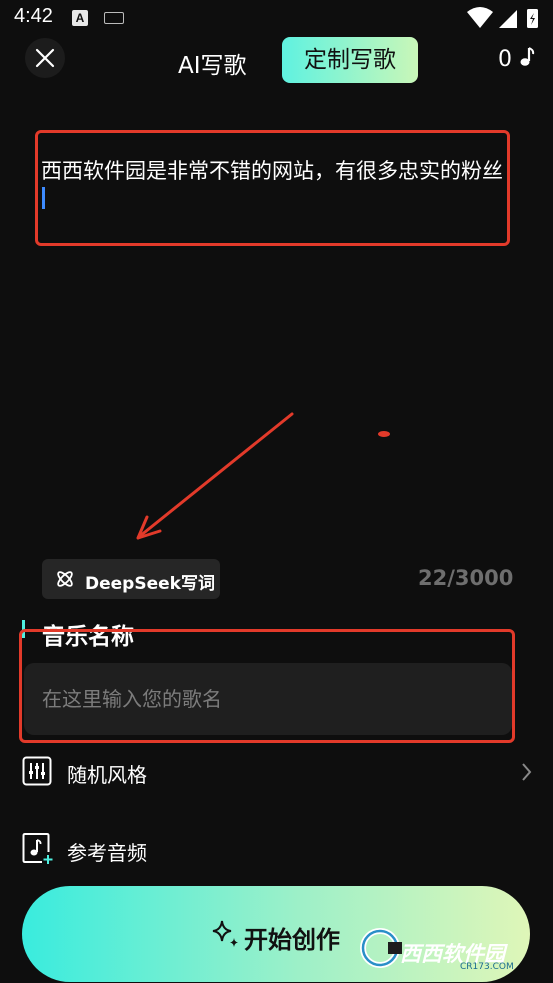 This screenshot has height=983, width=553. What do you see at coordinates (267, 686) in the screenshot?
I see `annotation-box-name` at bounding box center [267, 686].